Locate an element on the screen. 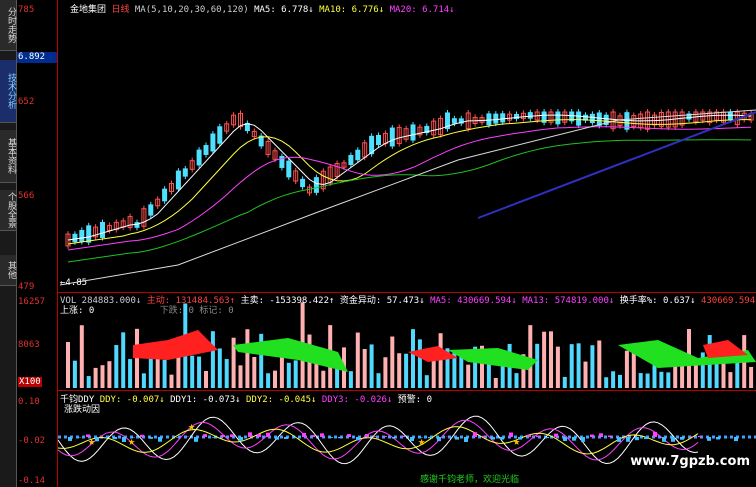  warning-value: 预警: 0 is located at coordinates (415, 400).